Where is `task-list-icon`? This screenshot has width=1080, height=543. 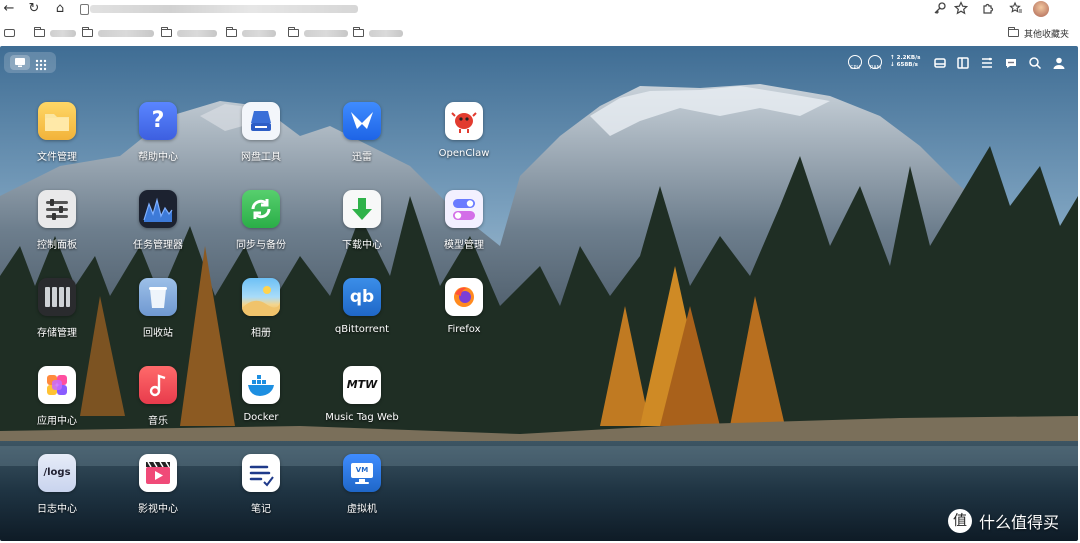
task-list-icon is located at coordinates (987, 62).